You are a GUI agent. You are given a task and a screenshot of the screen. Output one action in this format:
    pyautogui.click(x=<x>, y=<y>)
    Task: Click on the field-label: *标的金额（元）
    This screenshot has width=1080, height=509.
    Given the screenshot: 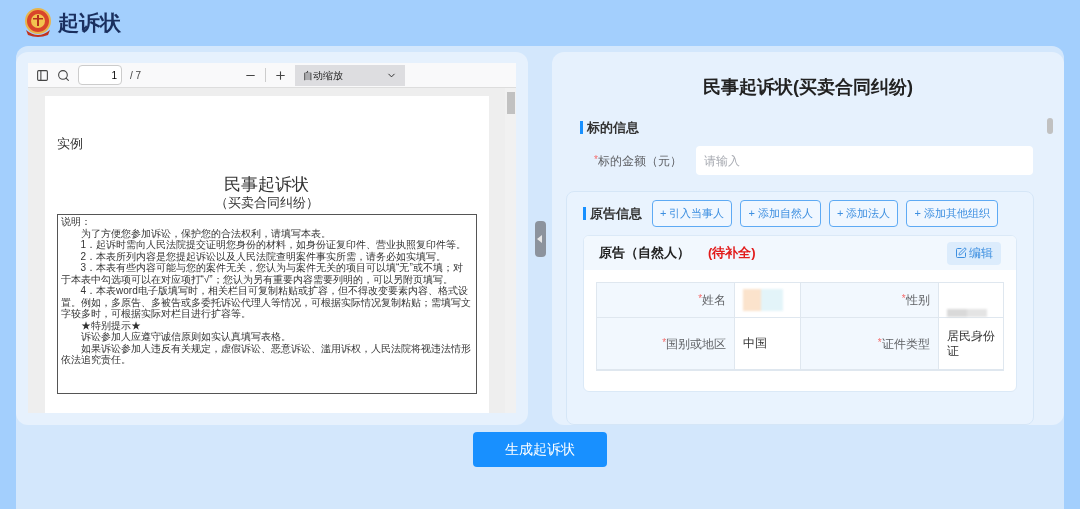 What is the action you would take?
    pyautogui.click(x=638, y=161)
    